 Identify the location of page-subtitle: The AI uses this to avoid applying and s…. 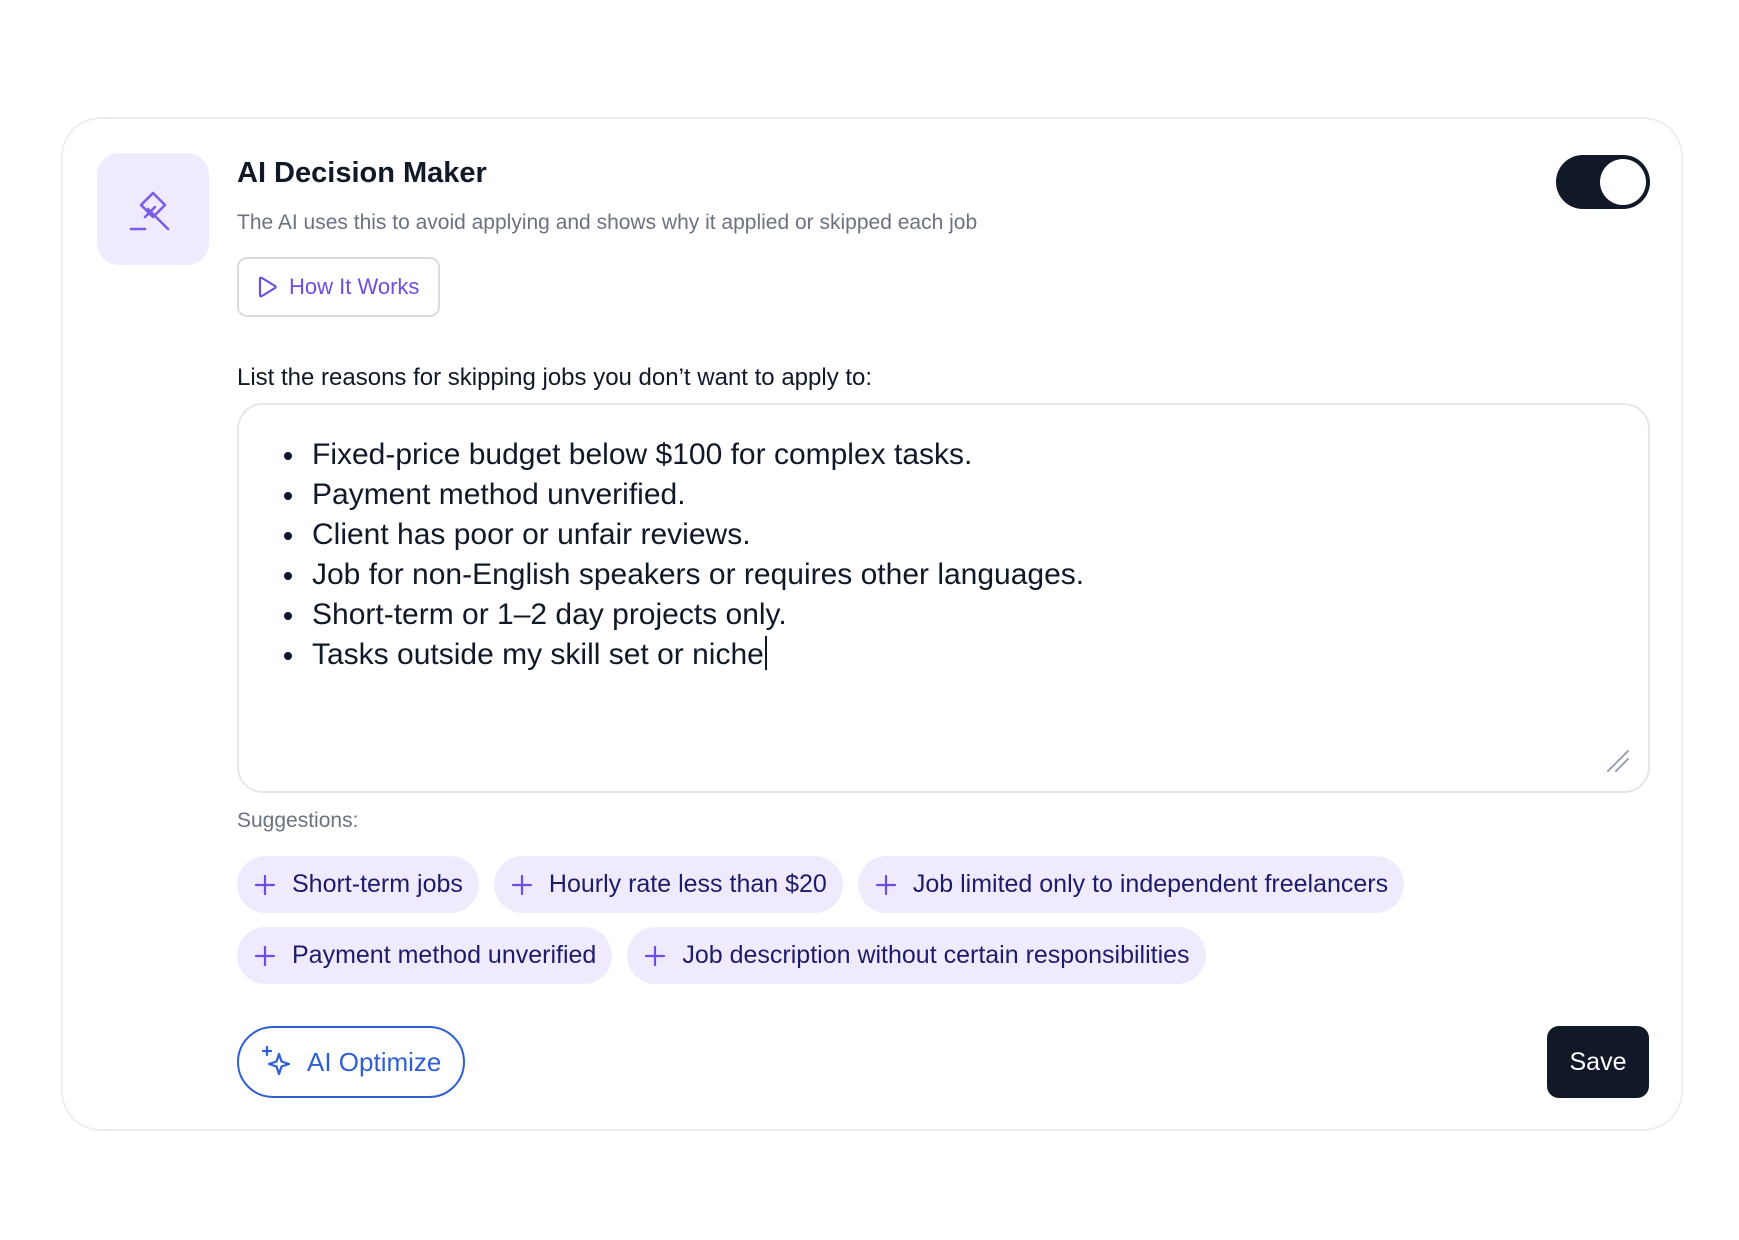
(607, 222).